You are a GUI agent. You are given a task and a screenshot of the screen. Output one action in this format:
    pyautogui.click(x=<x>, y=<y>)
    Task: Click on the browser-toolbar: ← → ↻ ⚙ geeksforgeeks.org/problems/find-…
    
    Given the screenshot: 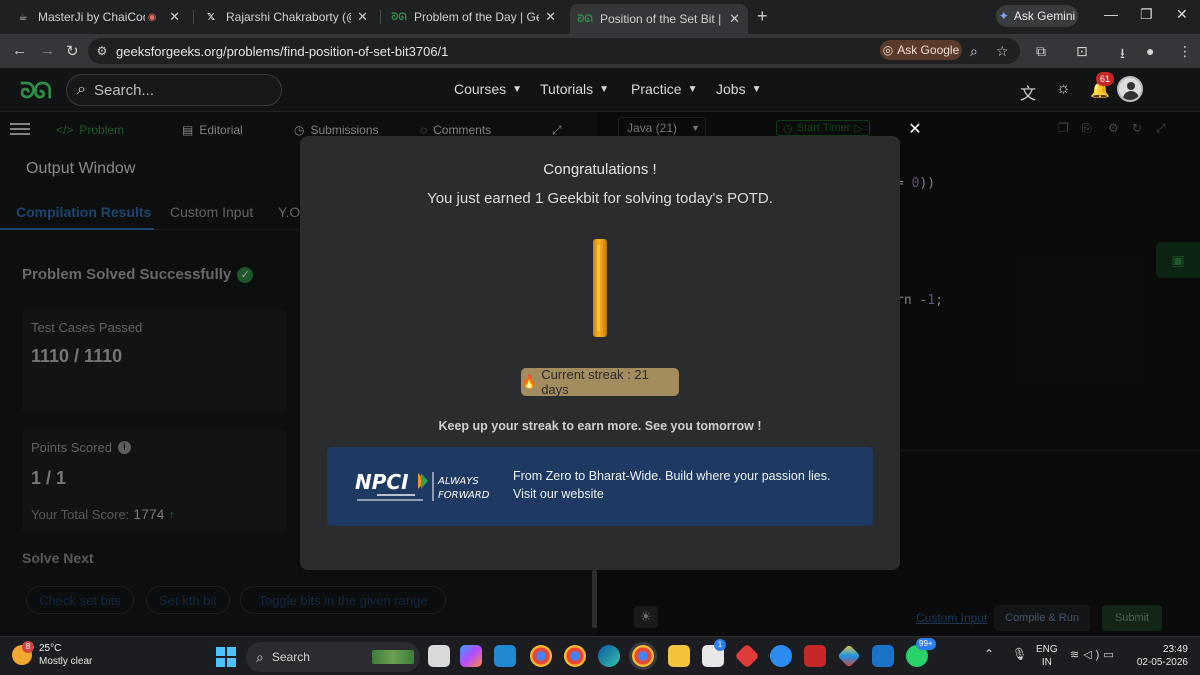 What is the action you would take?
    pyautogui.click(x=600, y=51)
    